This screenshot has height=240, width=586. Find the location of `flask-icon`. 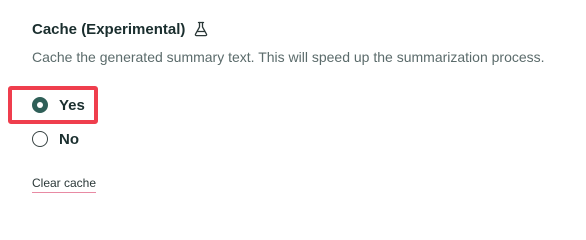

flask-icon is located at coordinates (201, 29).